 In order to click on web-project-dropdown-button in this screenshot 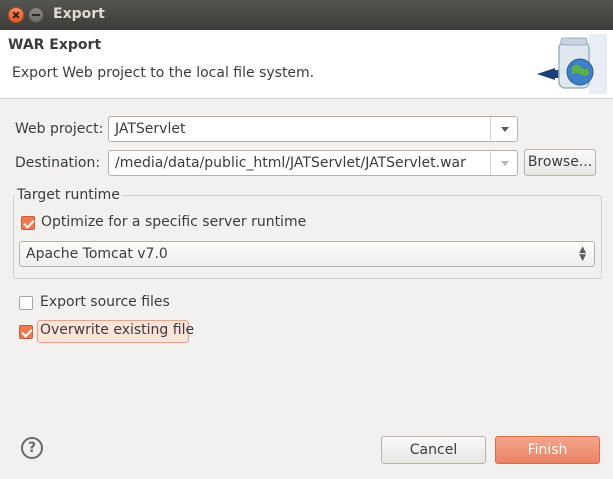, I will do `click(503, 129)`.